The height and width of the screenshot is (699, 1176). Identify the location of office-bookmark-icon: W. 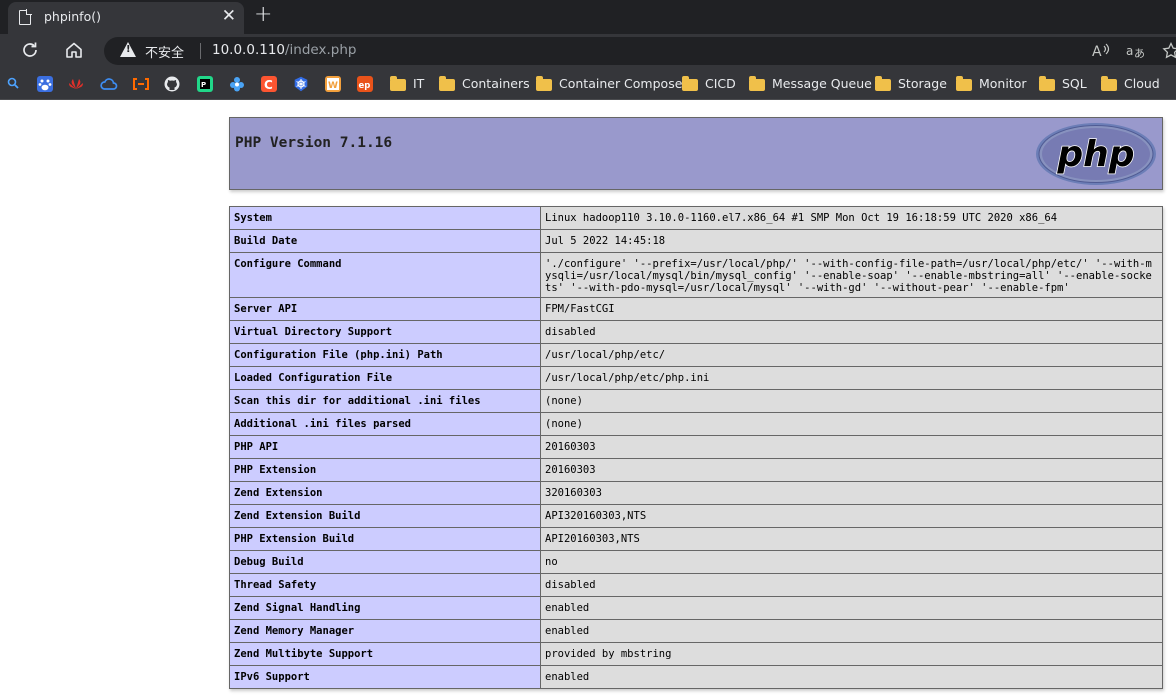
(333, 84).